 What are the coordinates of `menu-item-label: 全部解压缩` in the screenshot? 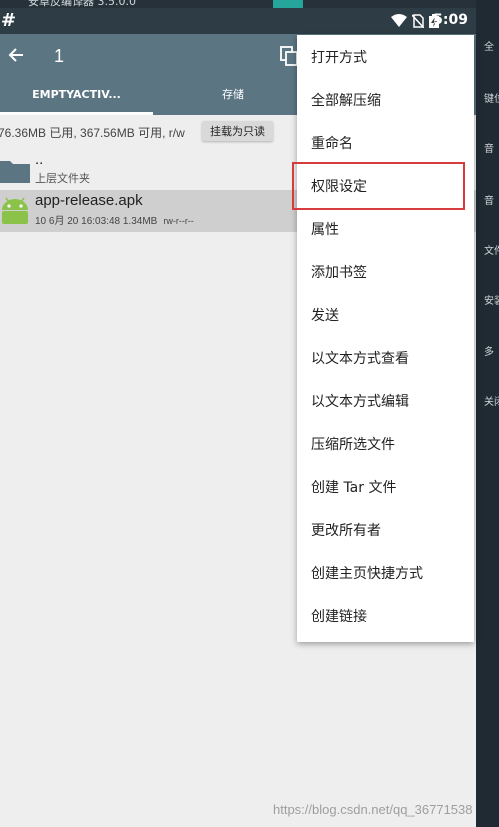 It's located at (346, 101).